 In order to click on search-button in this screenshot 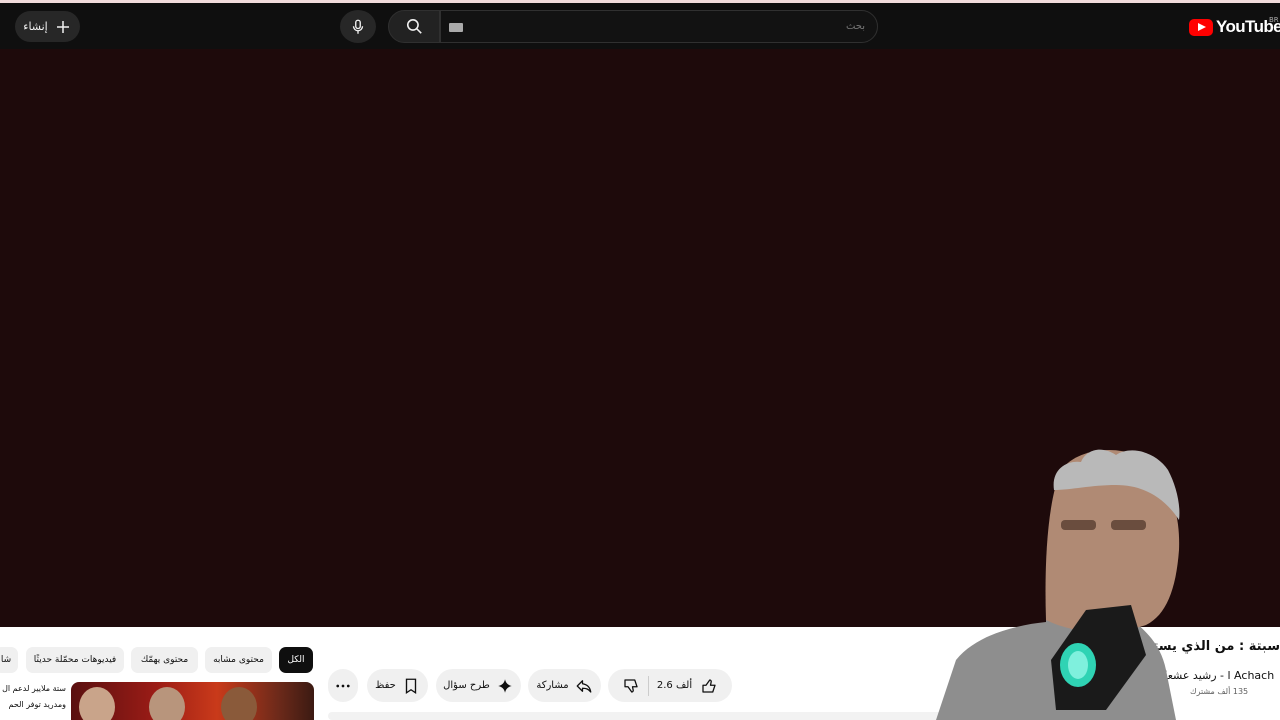, I will do `click(414, 26)`.